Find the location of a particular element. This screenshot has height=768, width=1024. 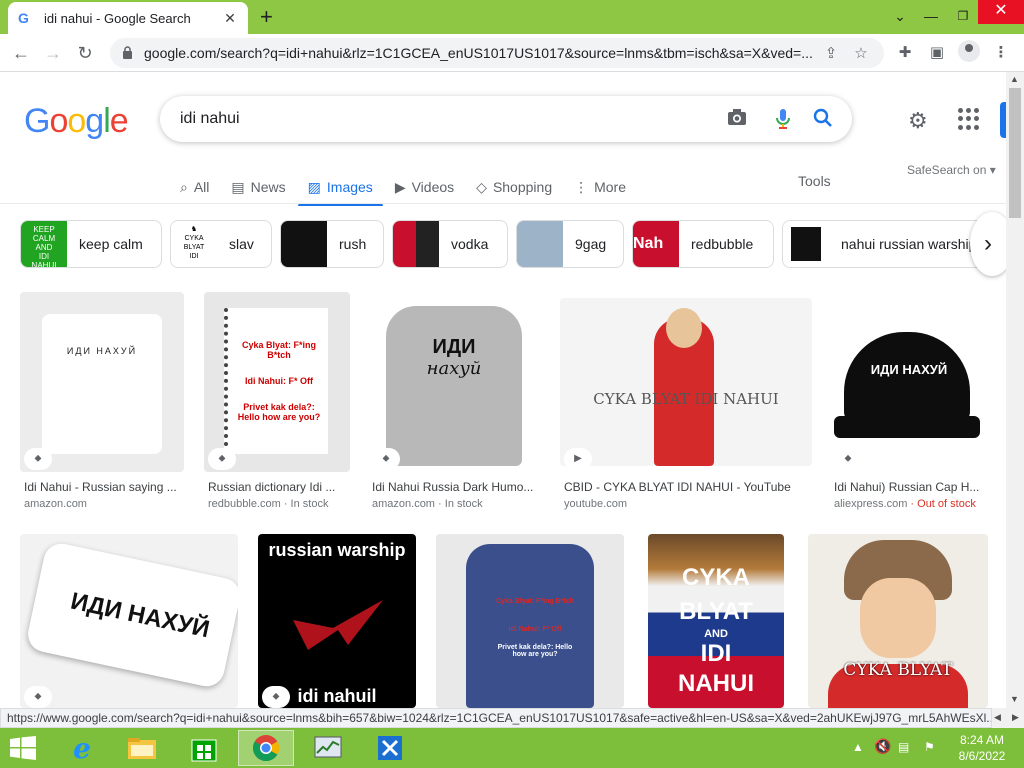

search-icon is located at coordinates (823, 119).